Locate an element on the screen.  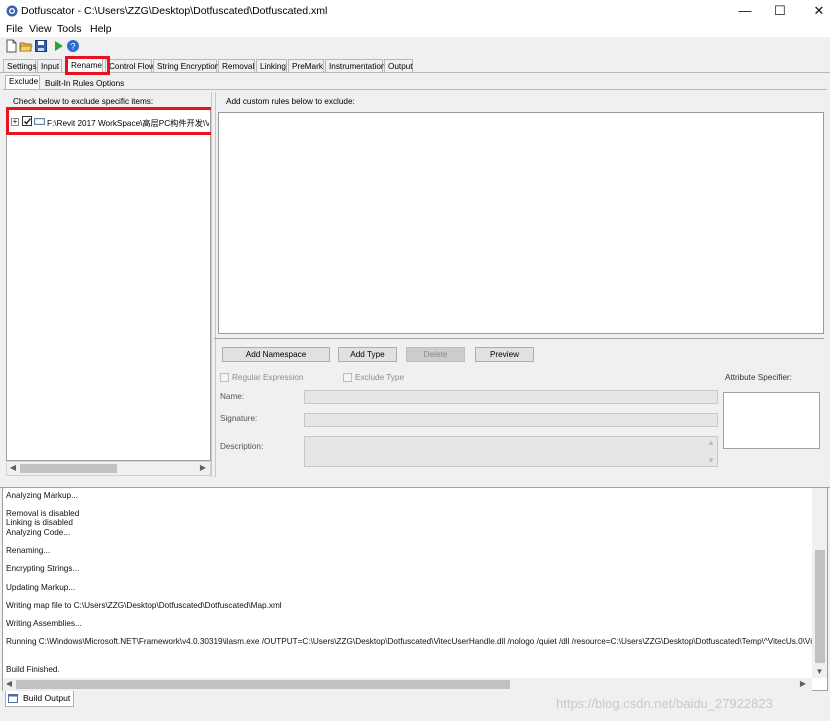
exclude-tree-view is located at coordinates (108, 284).